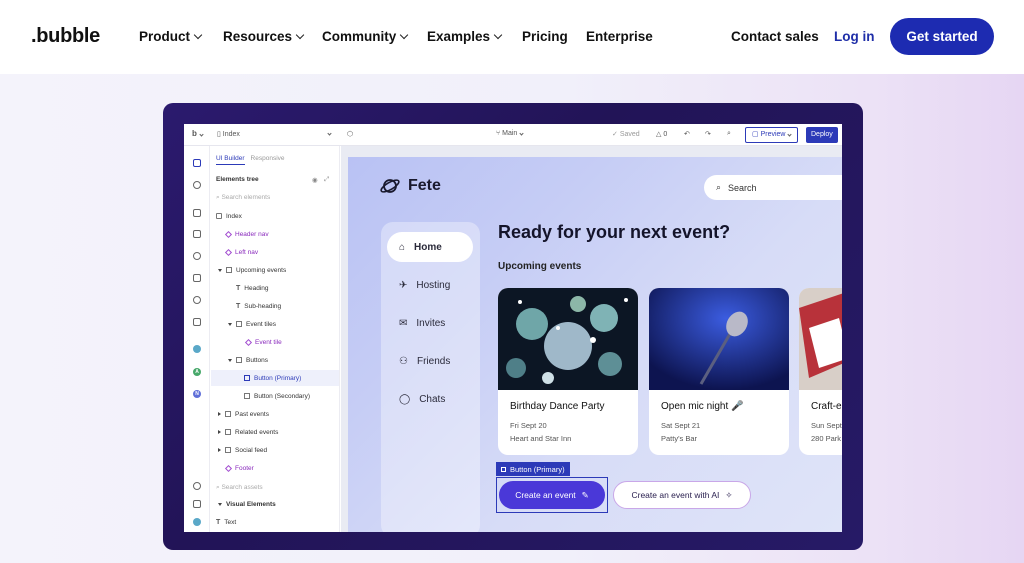 The height and width of the screenshot is (563, 1024). I want to click on branch-label: Main, so click(510, 133).